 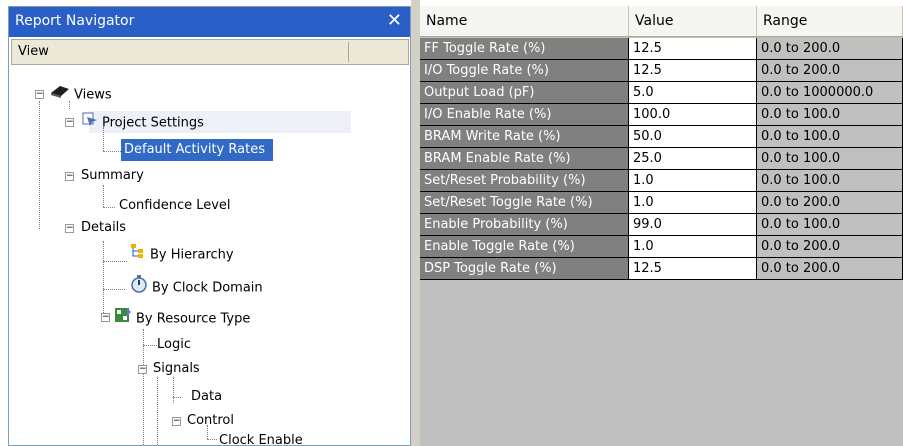 I want to click on splitter, so click(x=415, y=223).